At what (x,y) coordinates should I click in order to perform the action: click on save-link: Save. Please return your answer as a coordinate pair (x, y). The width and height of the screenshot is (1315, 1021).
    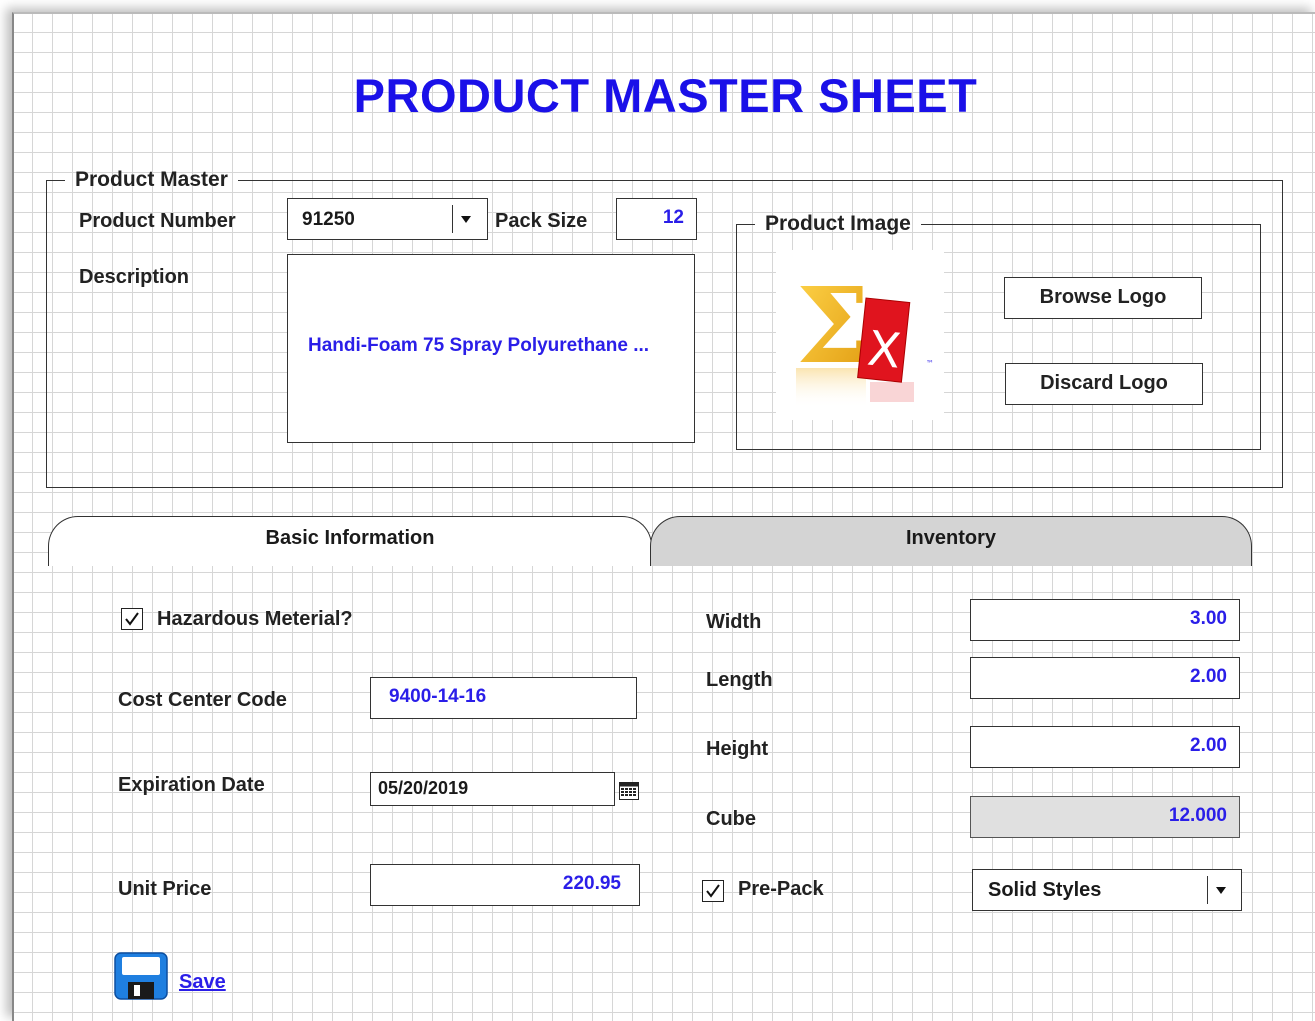
    Looking at the image, I should click on (202, 982).